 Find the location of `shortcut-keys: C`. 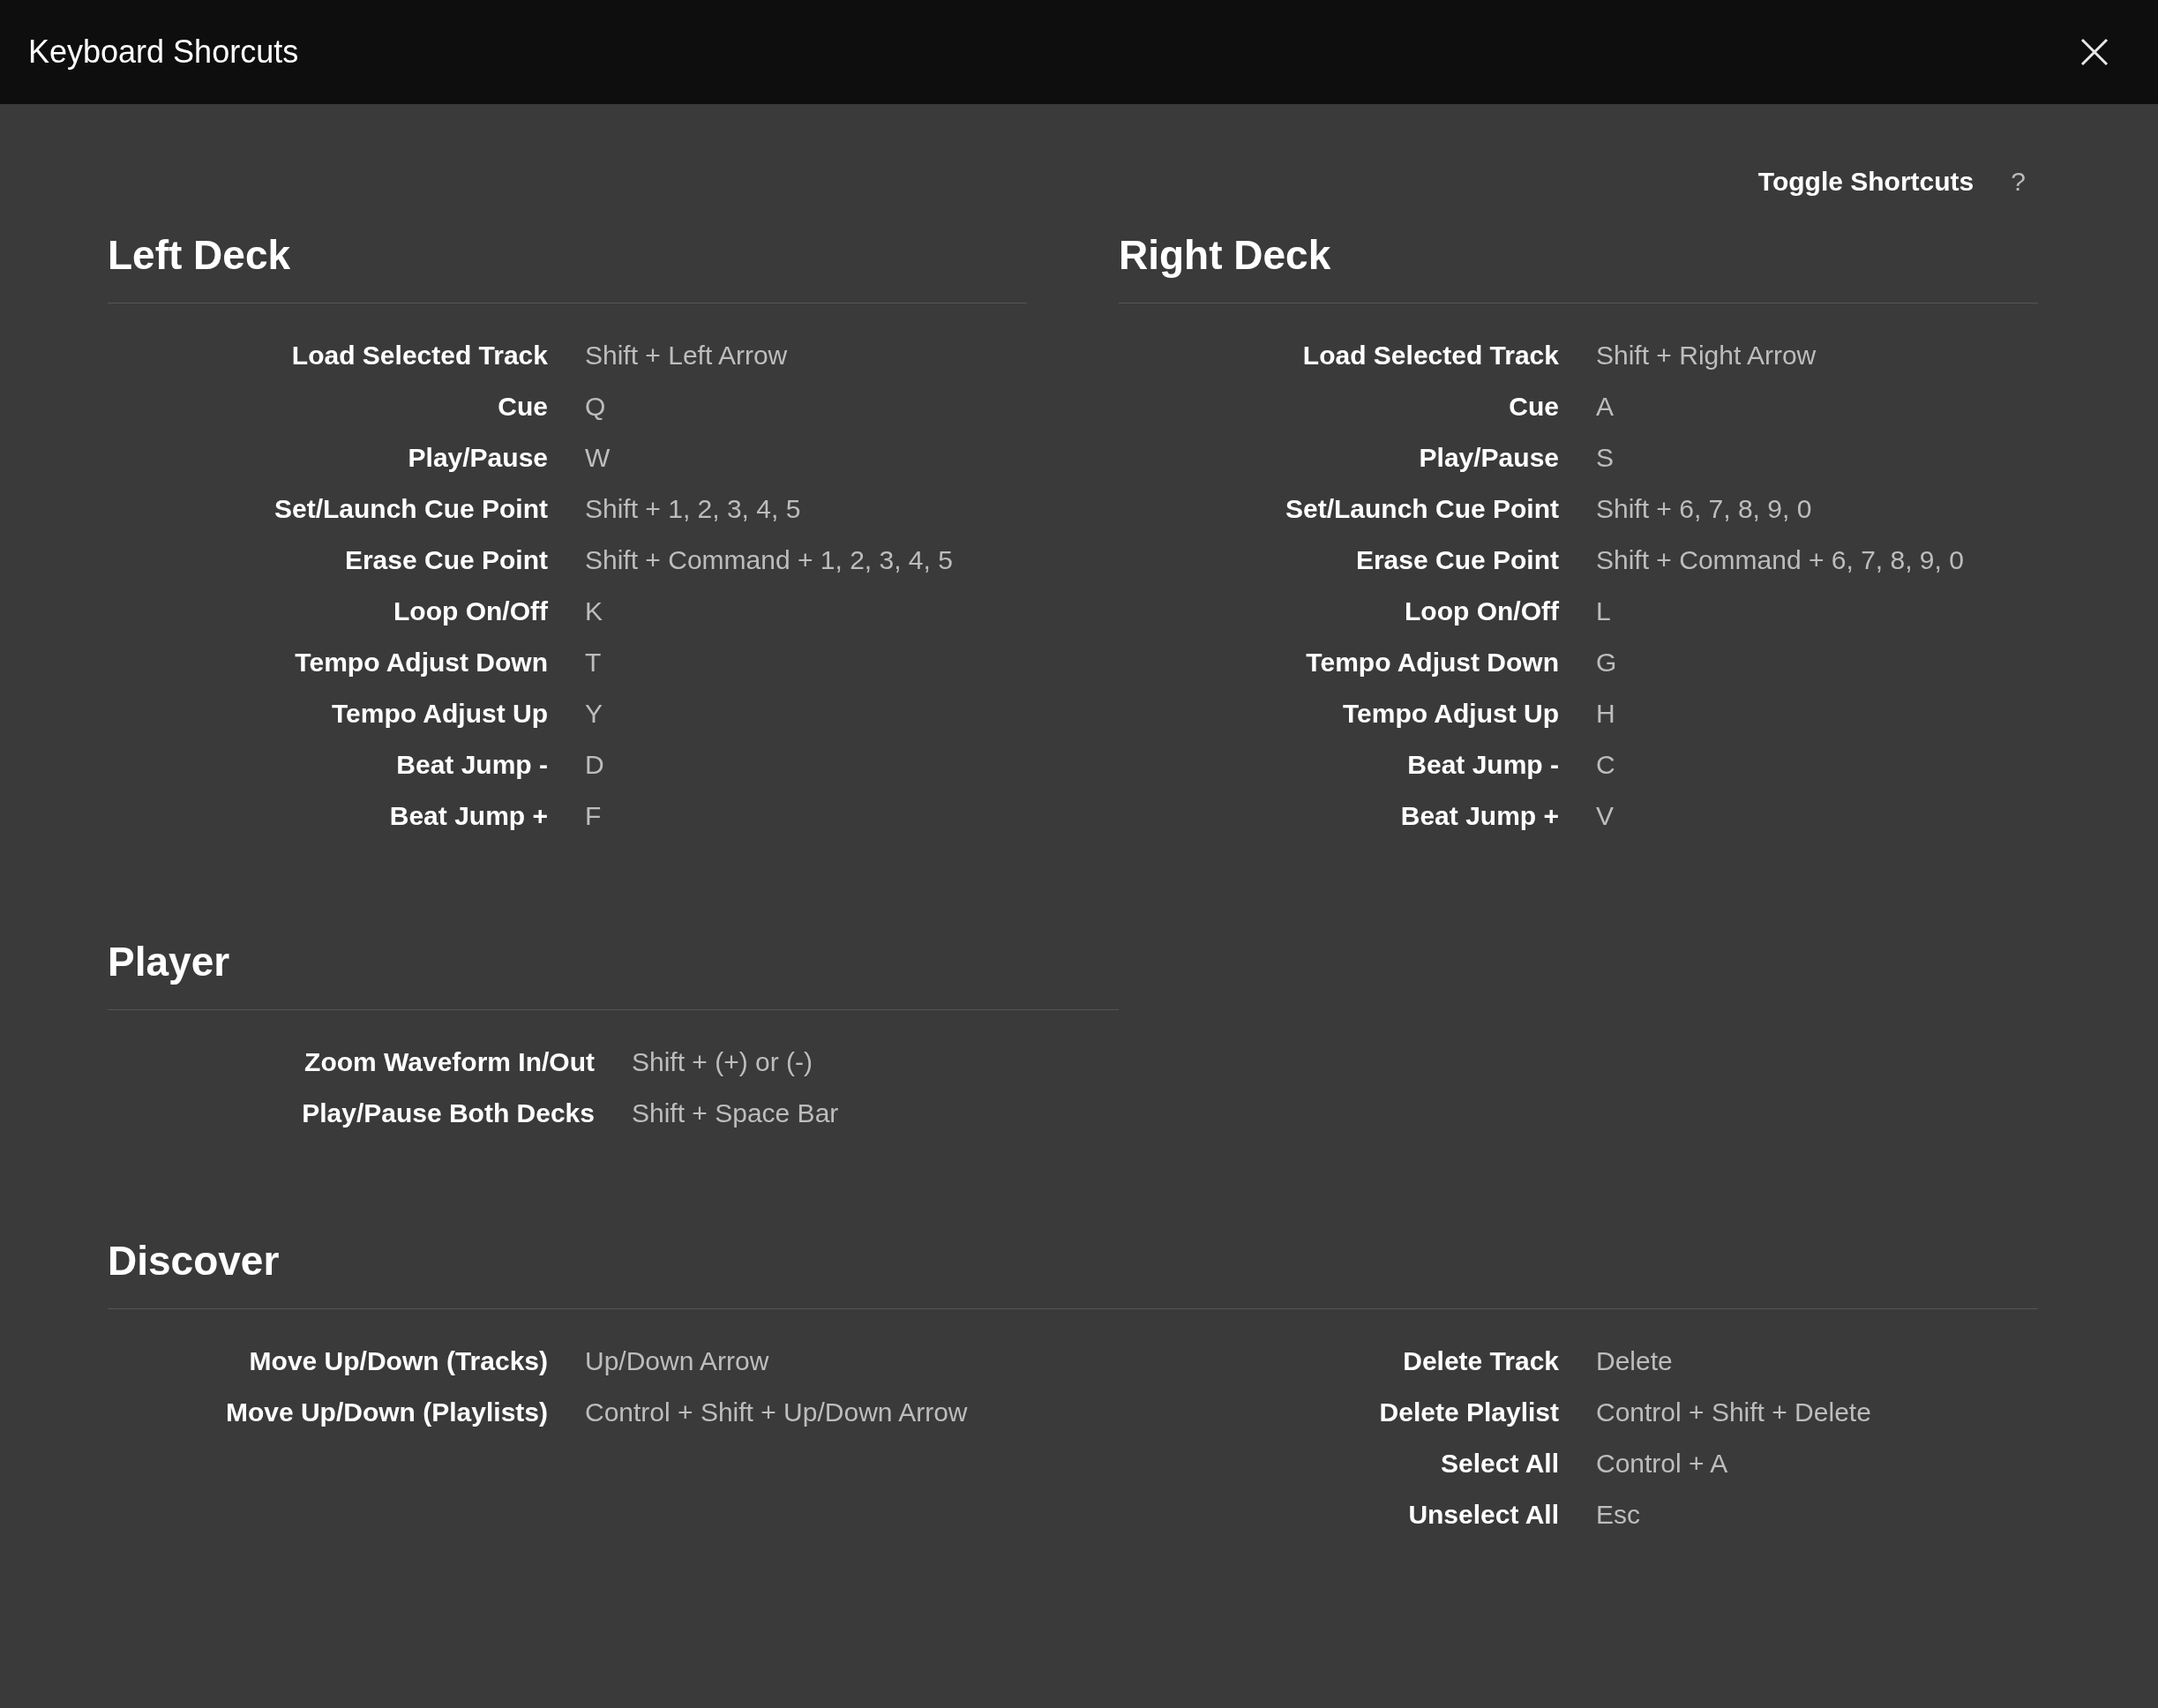

shortcut-keys: C is located at coordinates (1817, 764).